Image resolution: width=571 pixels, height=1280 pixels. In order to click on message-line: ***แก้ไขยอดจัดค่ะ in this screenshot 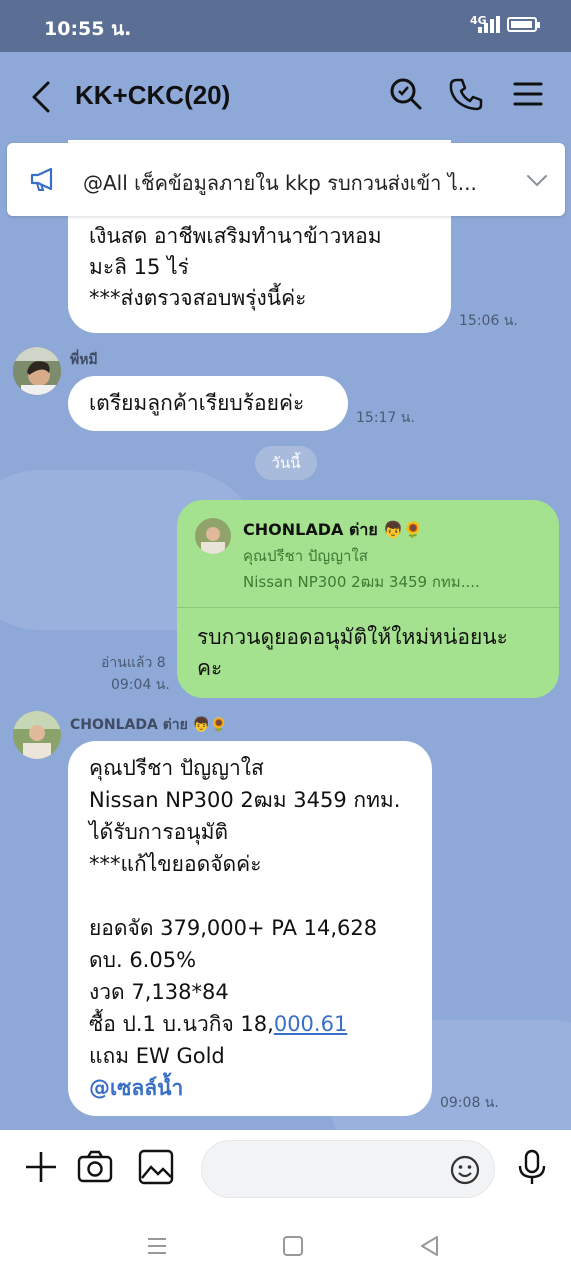, I will do `click(175, 864)`.